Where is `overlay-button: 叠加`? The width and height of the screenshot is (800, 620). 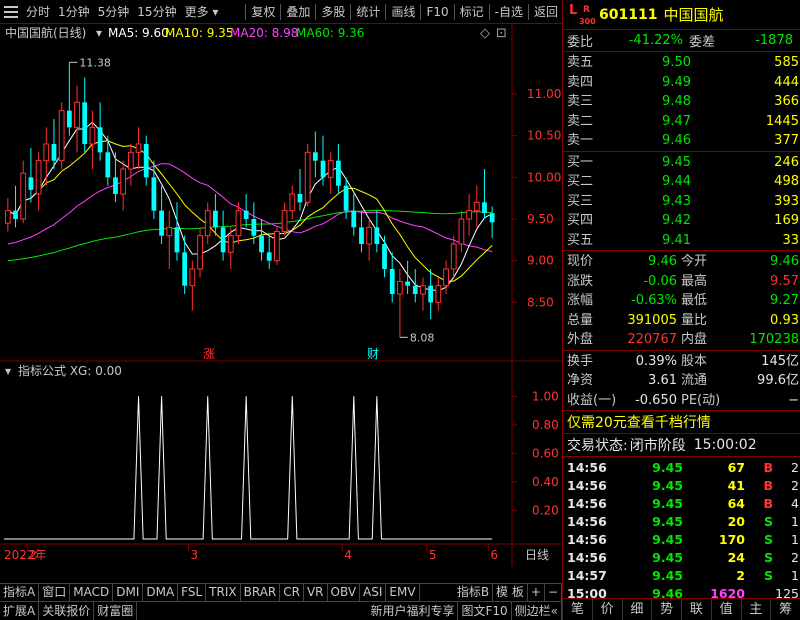 overlay-button: 叠加 is located at coordinates (298, 12).